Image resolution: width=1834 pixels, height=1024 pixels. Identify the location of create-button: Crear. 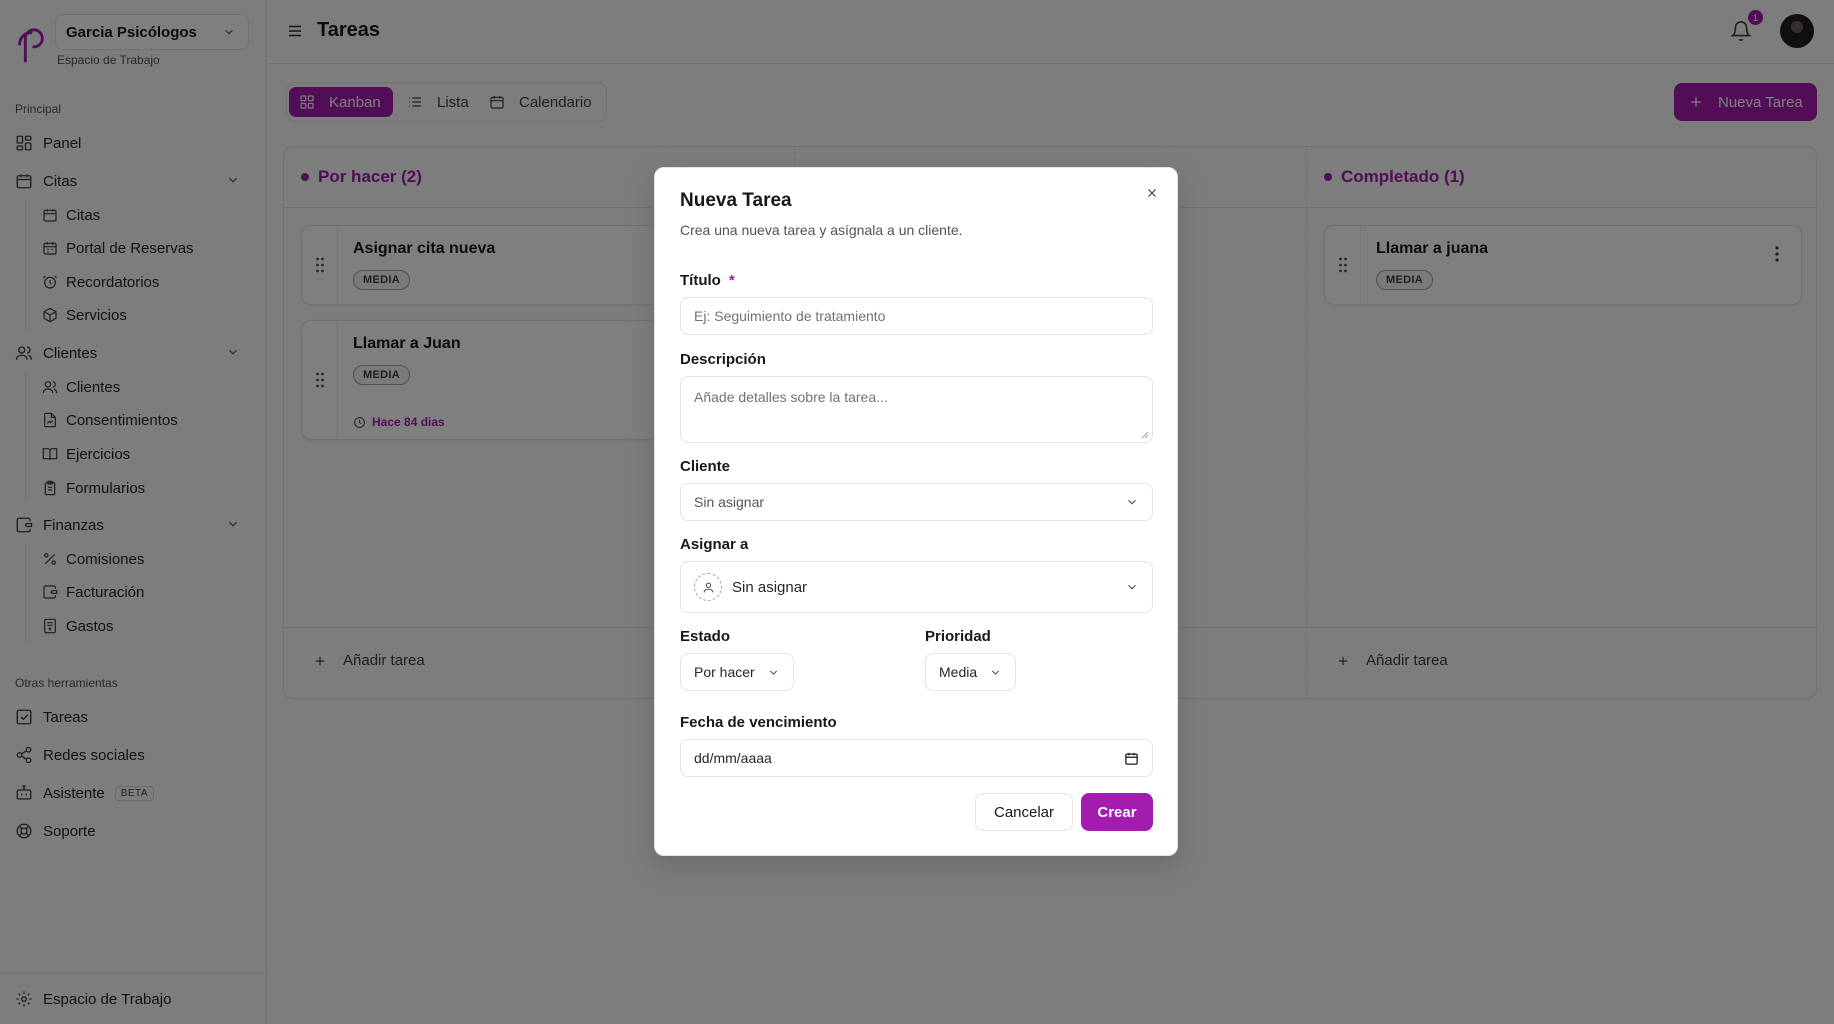
(1117, 812).